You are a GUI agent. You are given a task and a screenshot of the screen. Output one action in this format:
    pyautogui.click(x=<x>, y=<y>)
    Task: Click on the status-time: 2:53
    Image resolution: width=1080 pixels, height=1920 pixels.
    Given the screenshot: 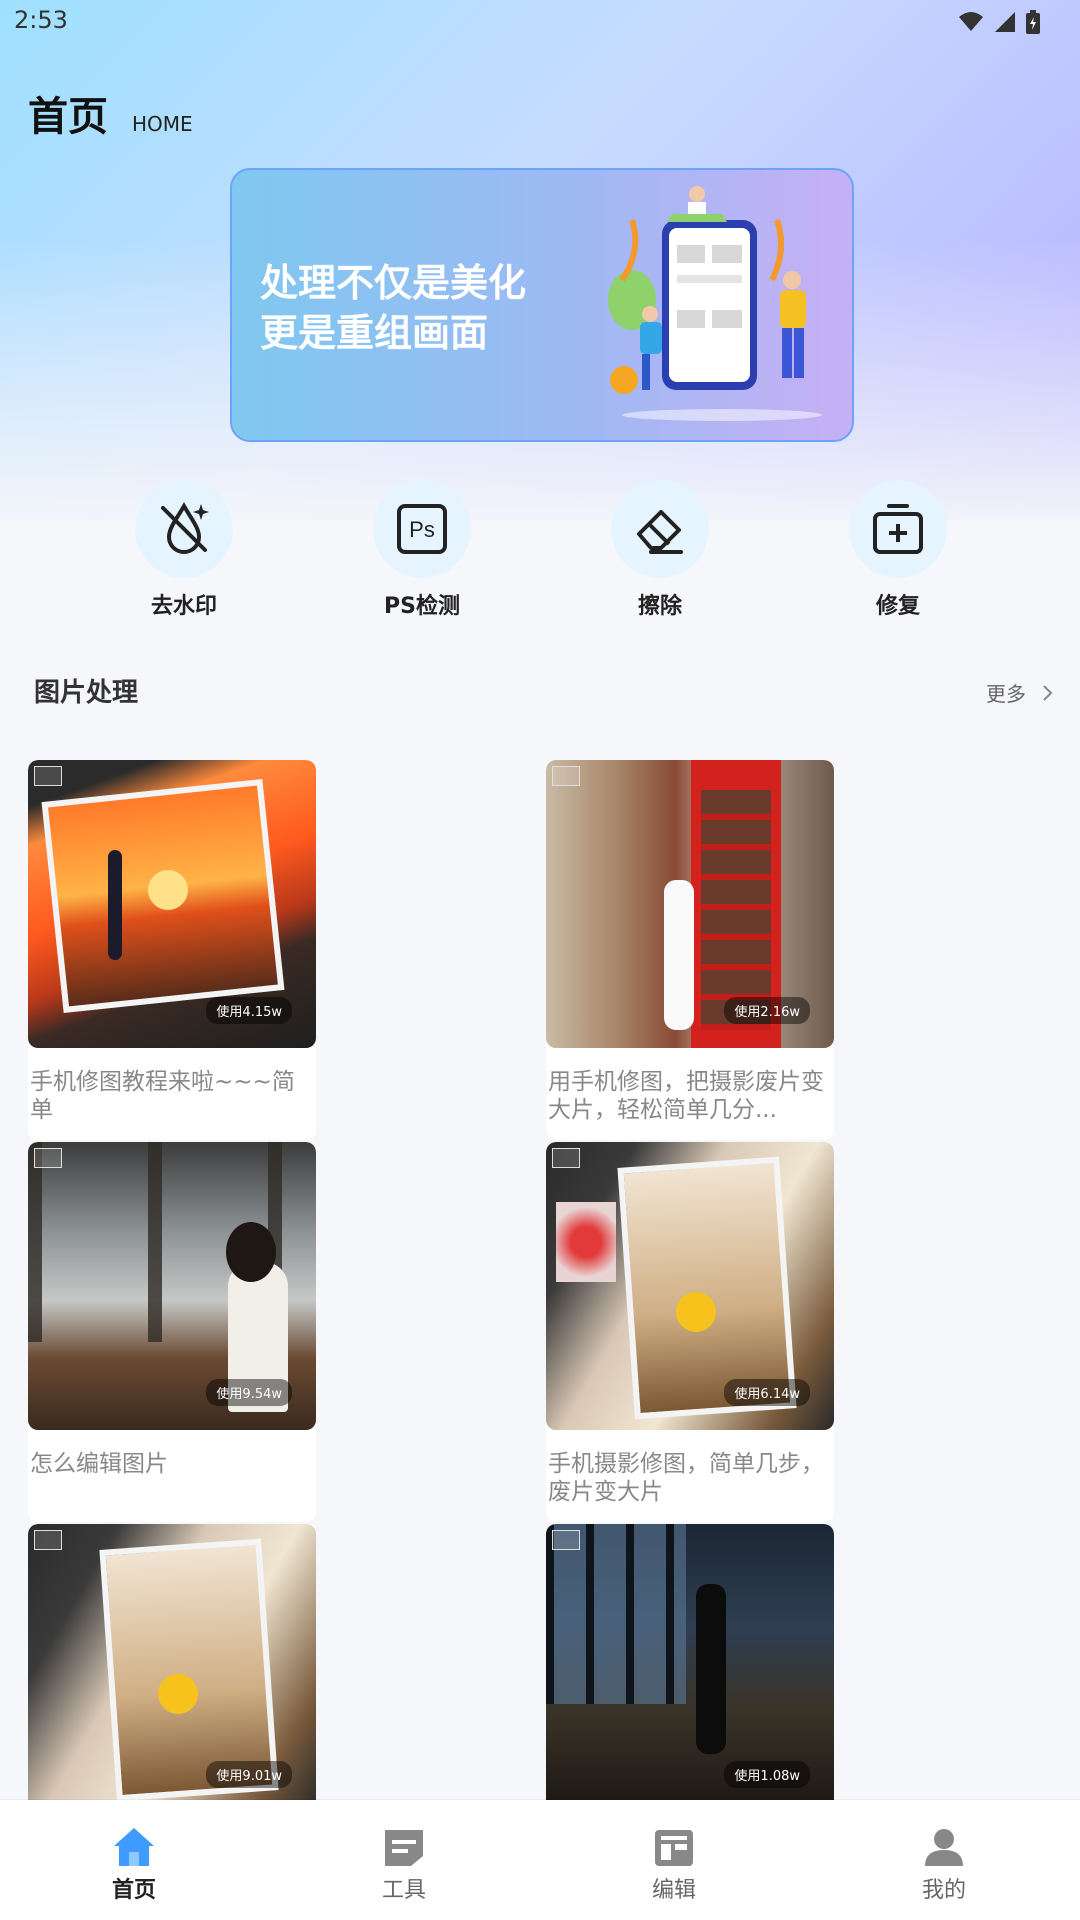 What is the action you would take?
    pyautogui.click(x=41, y=20)
    